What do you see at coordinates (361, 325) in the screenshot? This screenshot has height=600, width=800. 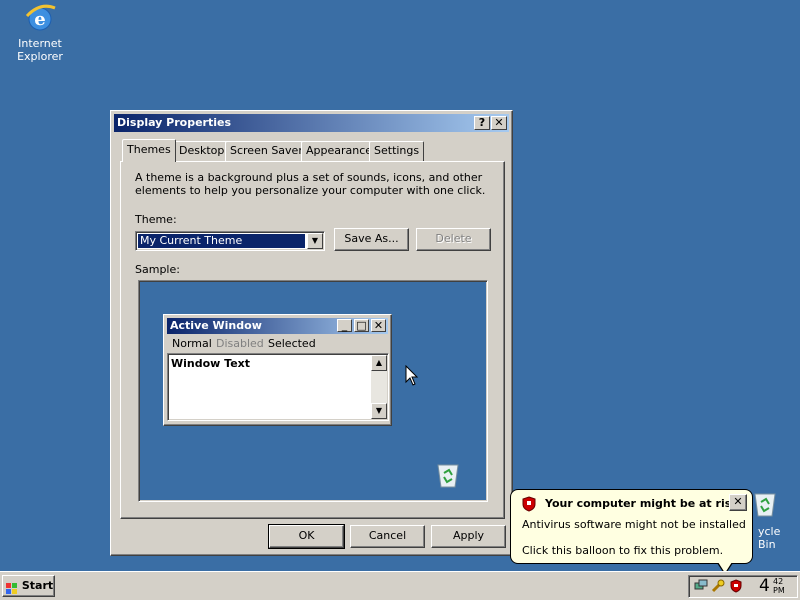 I see `maximize-icon: □` at bounding box center [361, 325].